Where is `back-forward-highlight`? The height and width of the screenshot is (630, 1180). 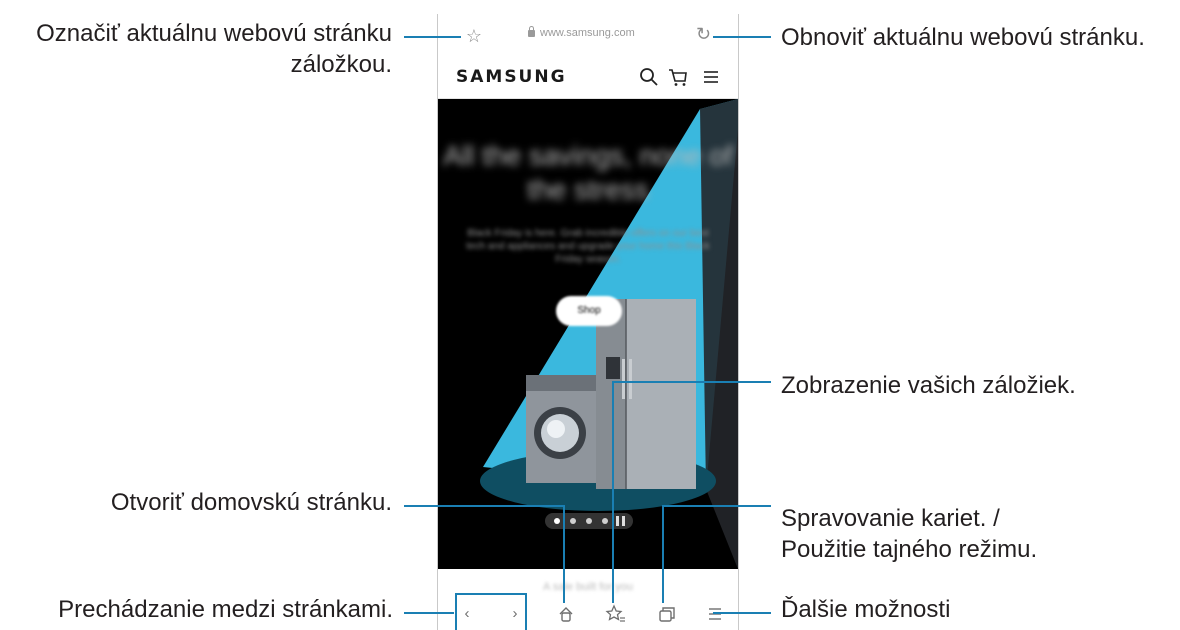 back-forward-highlight is located at coordinates (491, 611).